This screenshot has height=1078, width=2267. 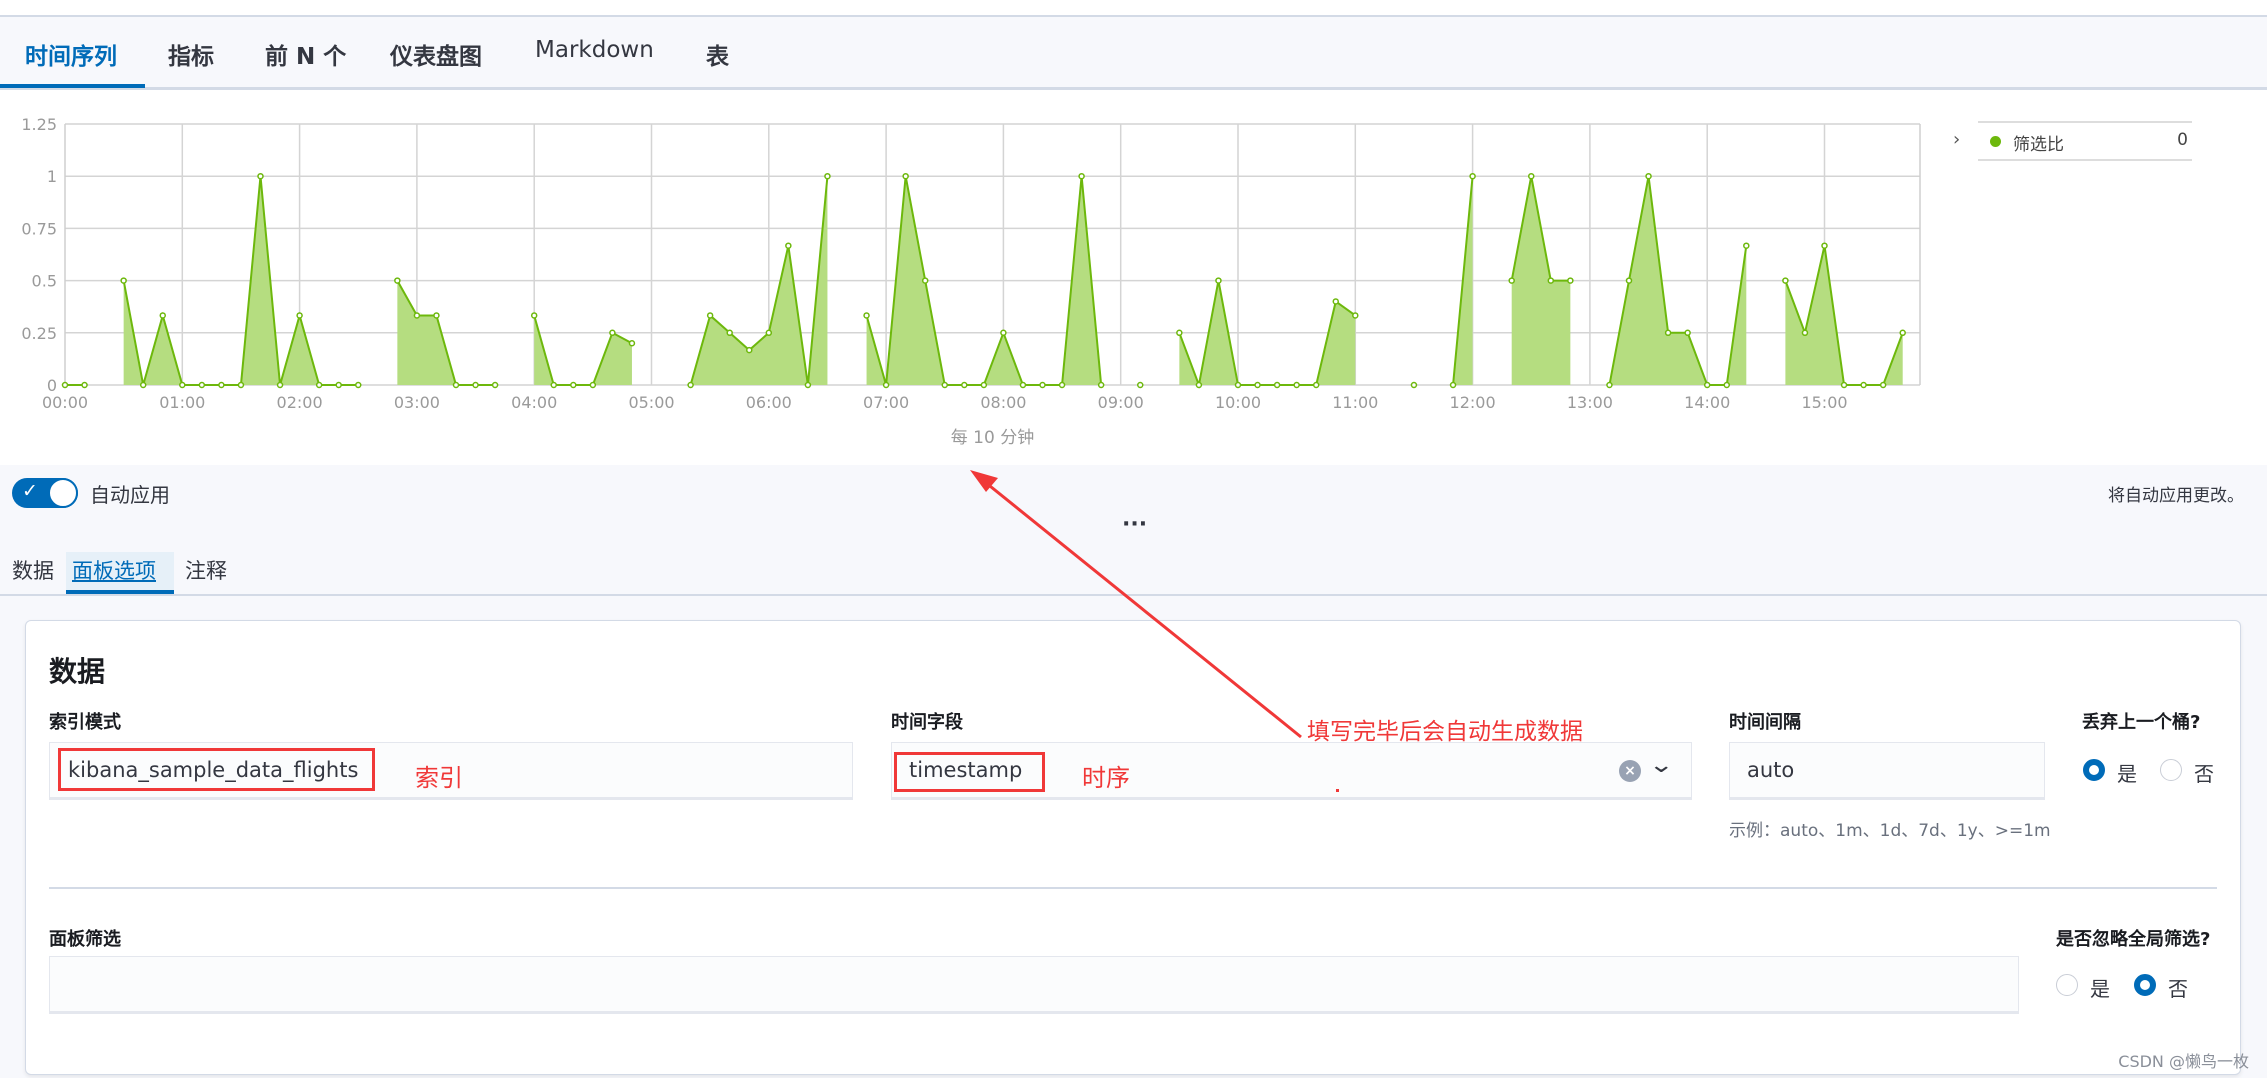 What do you see at coordinates (2182, 140) in the screenshot?
I see `legend-series-value: 0` at bounding box center [2182, 140].